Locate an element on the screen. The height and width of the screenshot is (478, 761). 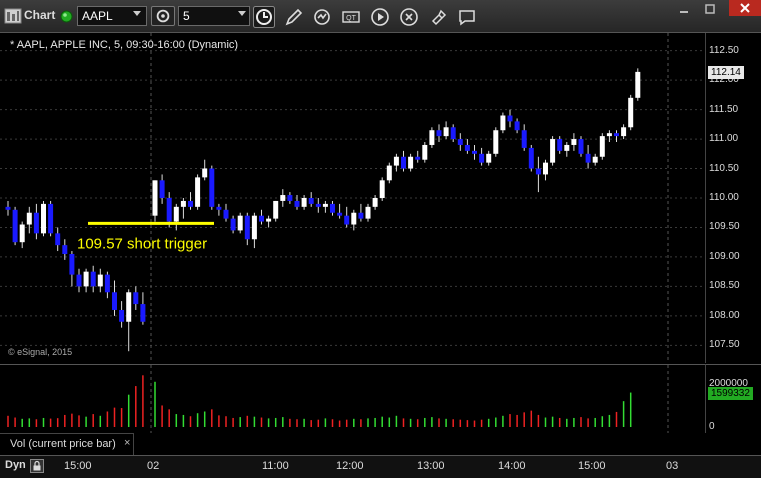
interval-dropdown-icon is located at coordinates (242, 13).